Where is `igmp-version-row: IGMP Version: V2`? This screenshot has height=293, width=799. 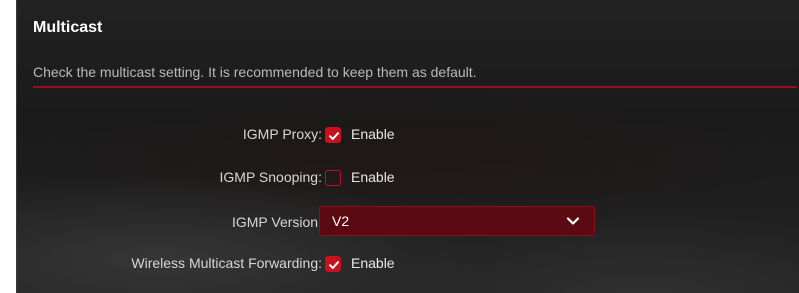
igmp-version-row: IGMP Version: V2 is located at coordinates (408, 222).